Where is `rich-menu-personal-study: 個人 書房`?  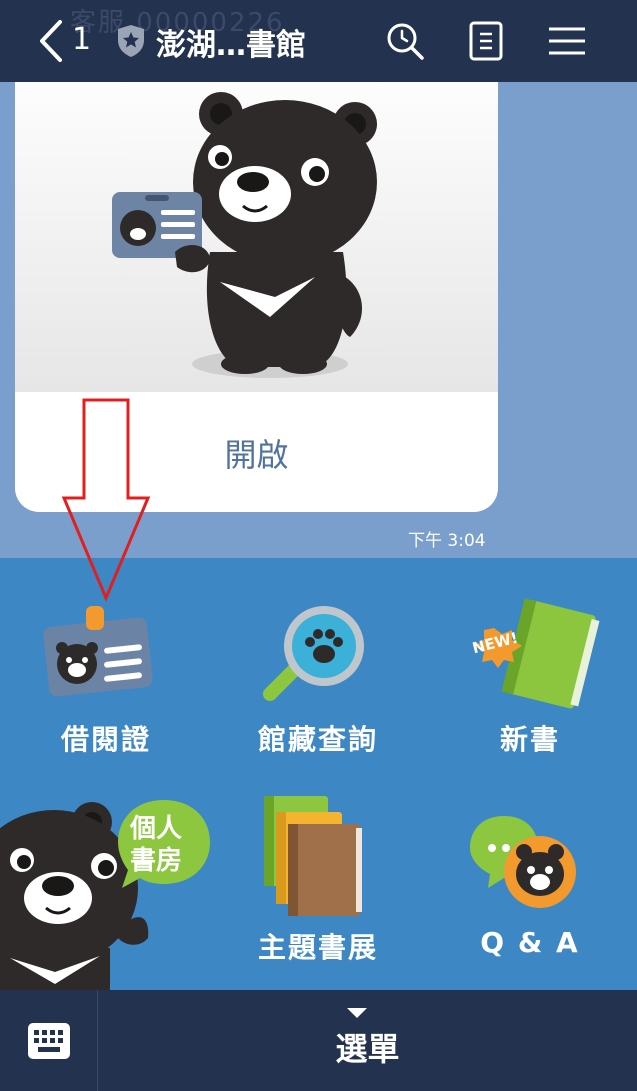
rich-menu-personal-study: 個人 書房 is located at coordinates (106, 882).